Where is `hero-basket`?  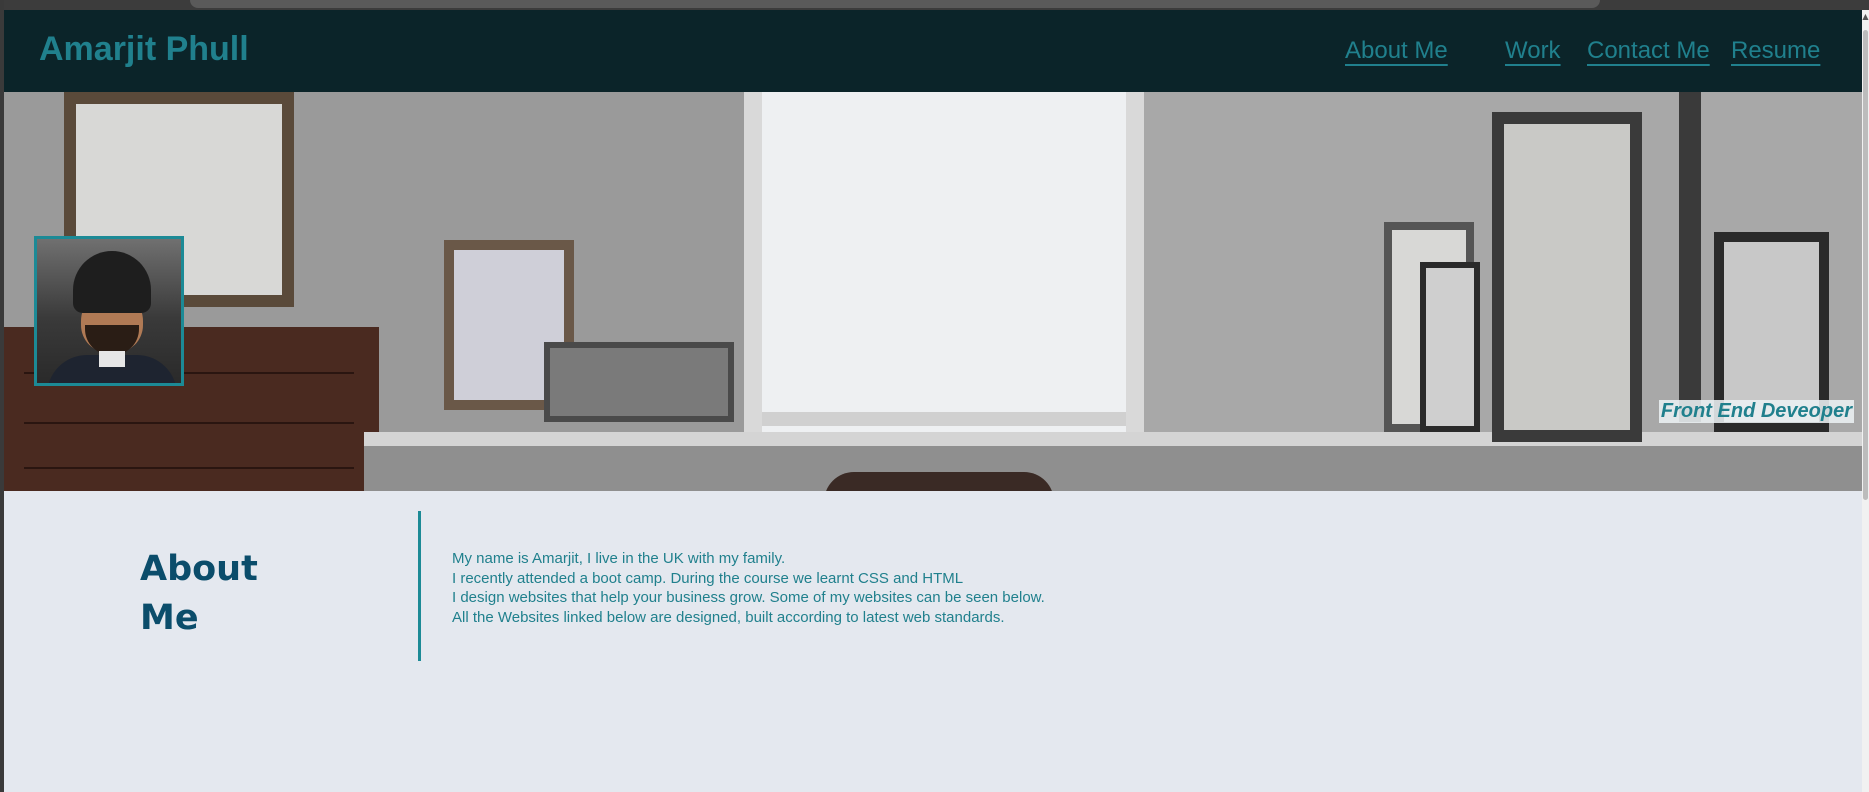
hero-basket is located at coordinates (639, 382).